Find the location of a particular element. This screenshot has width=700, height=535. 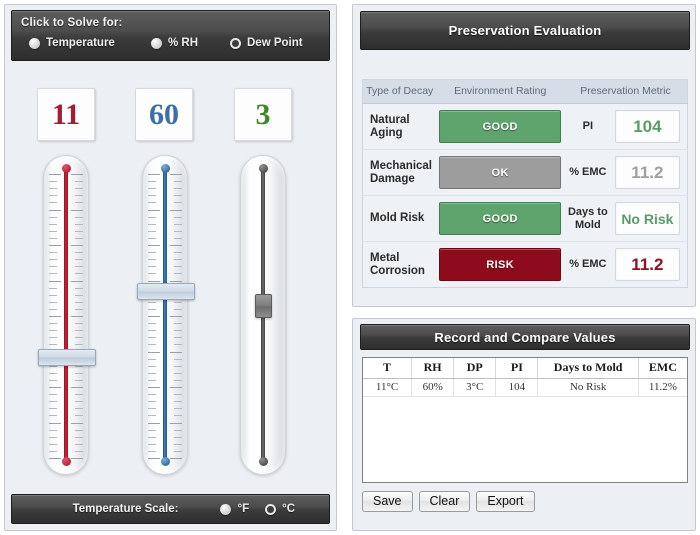

record-cell-t: 11°C is located at coordinates (388, 387).